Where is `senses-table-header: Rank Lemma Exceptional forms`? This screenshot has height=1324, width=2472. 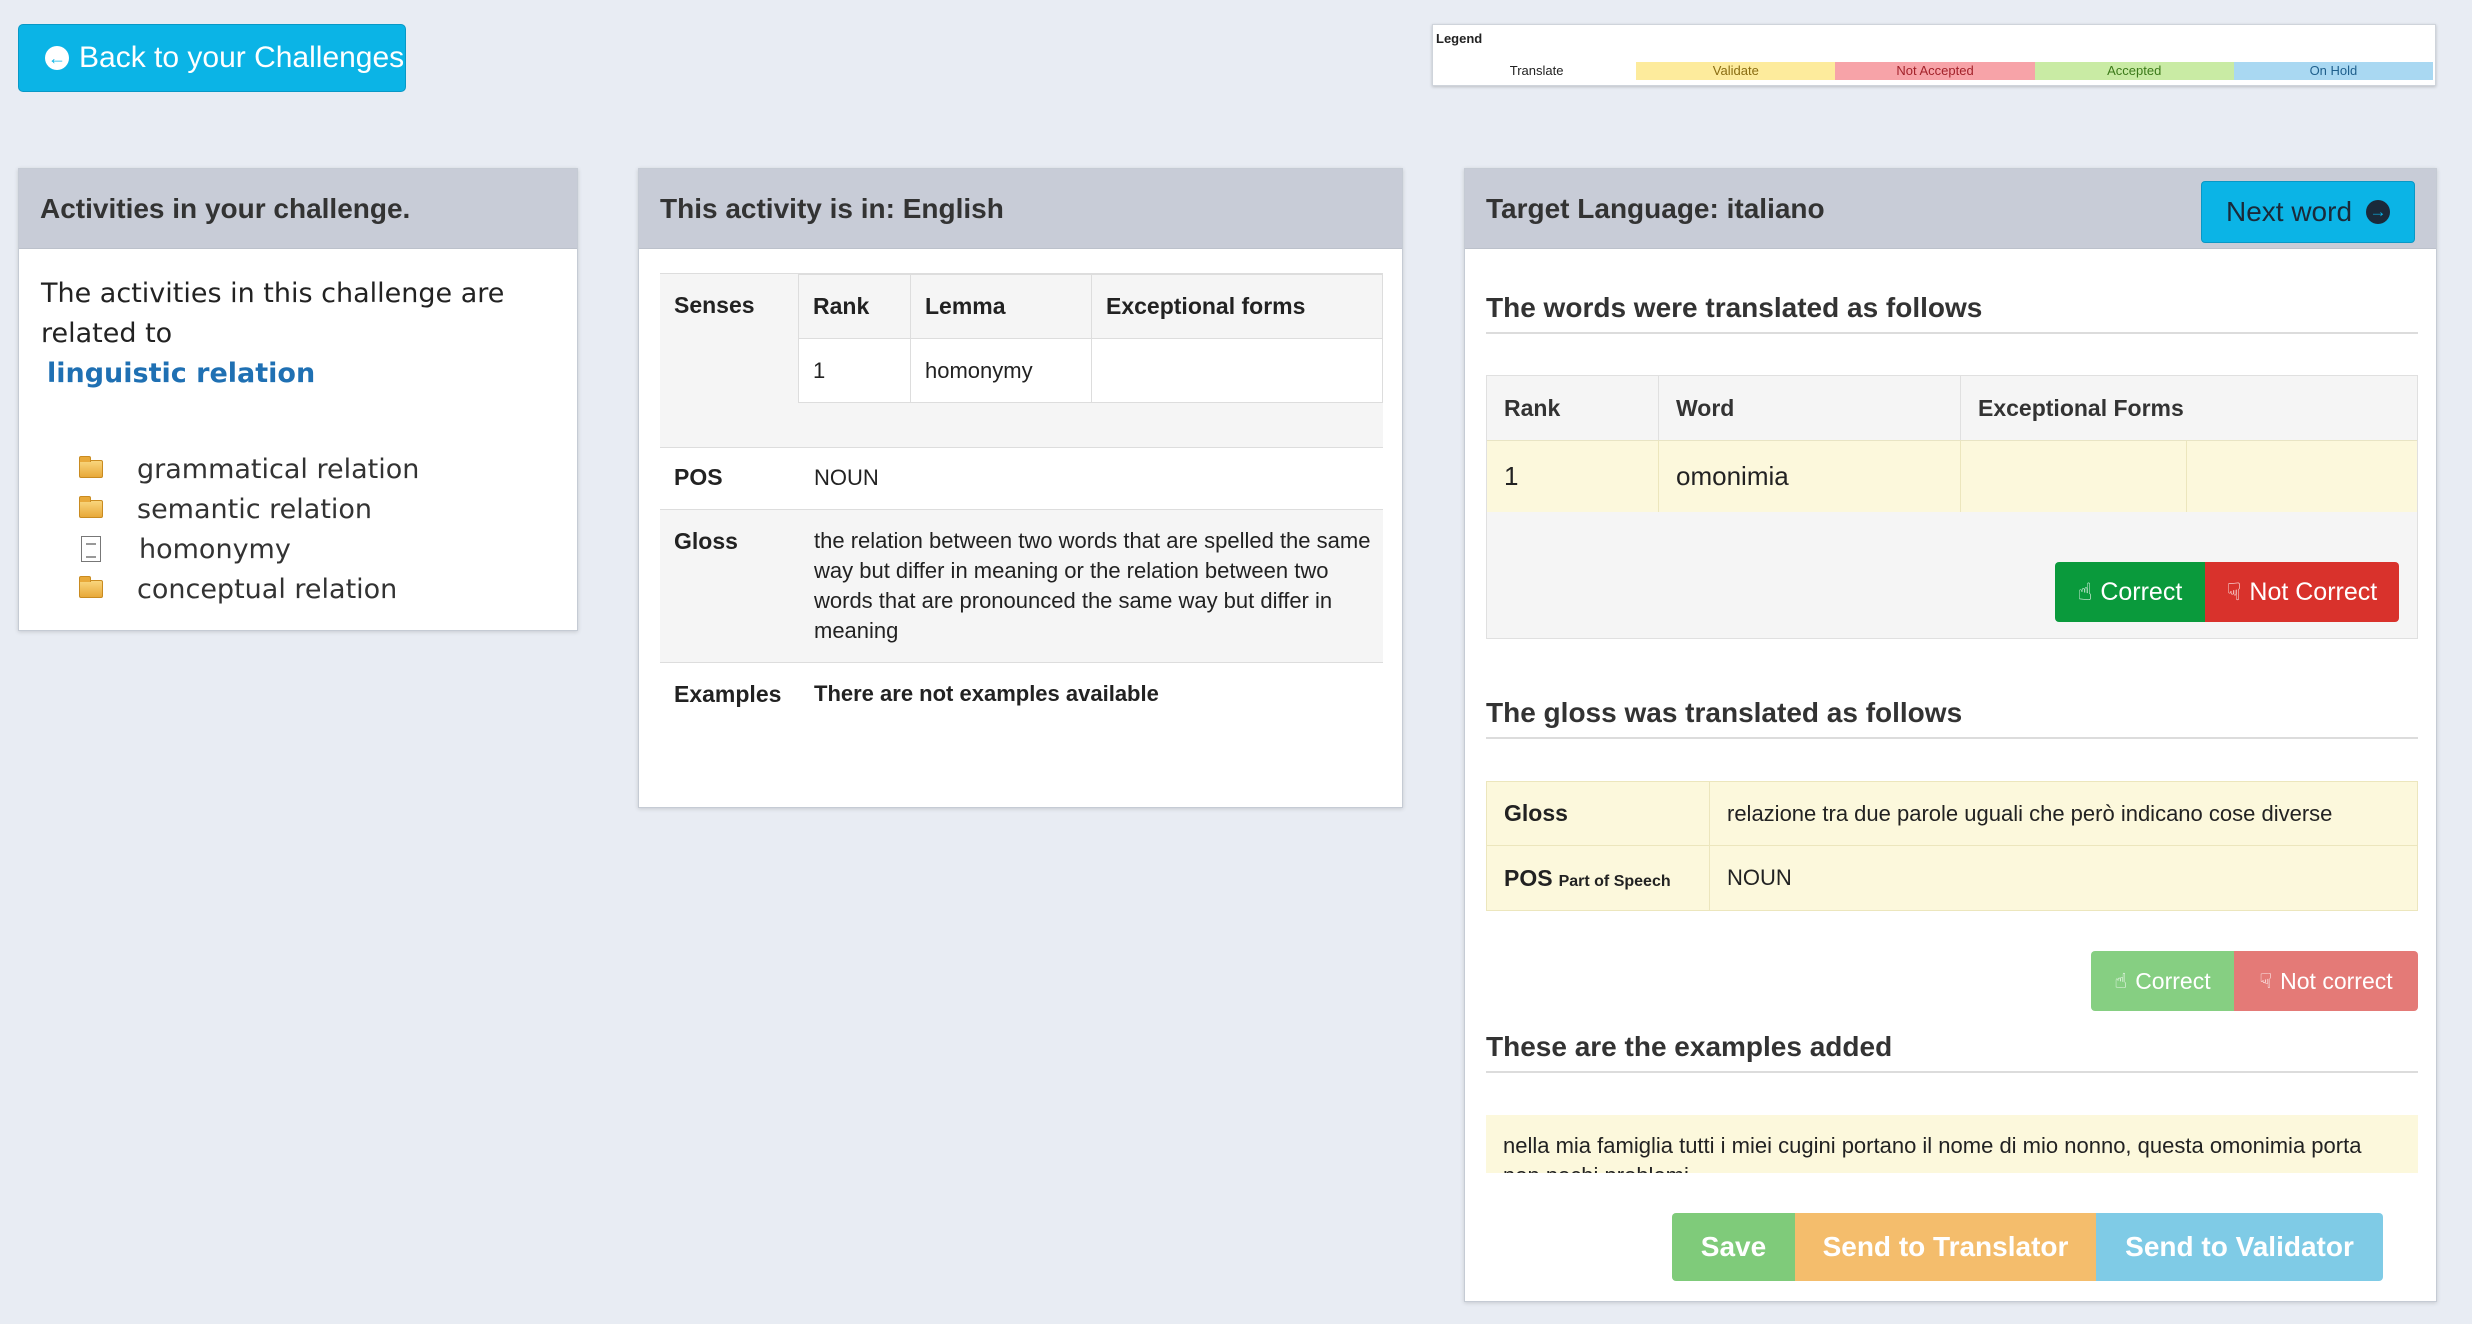
senses-table-header: Rank Lemma Exceptional forms is located at coordinates (1090, 306).